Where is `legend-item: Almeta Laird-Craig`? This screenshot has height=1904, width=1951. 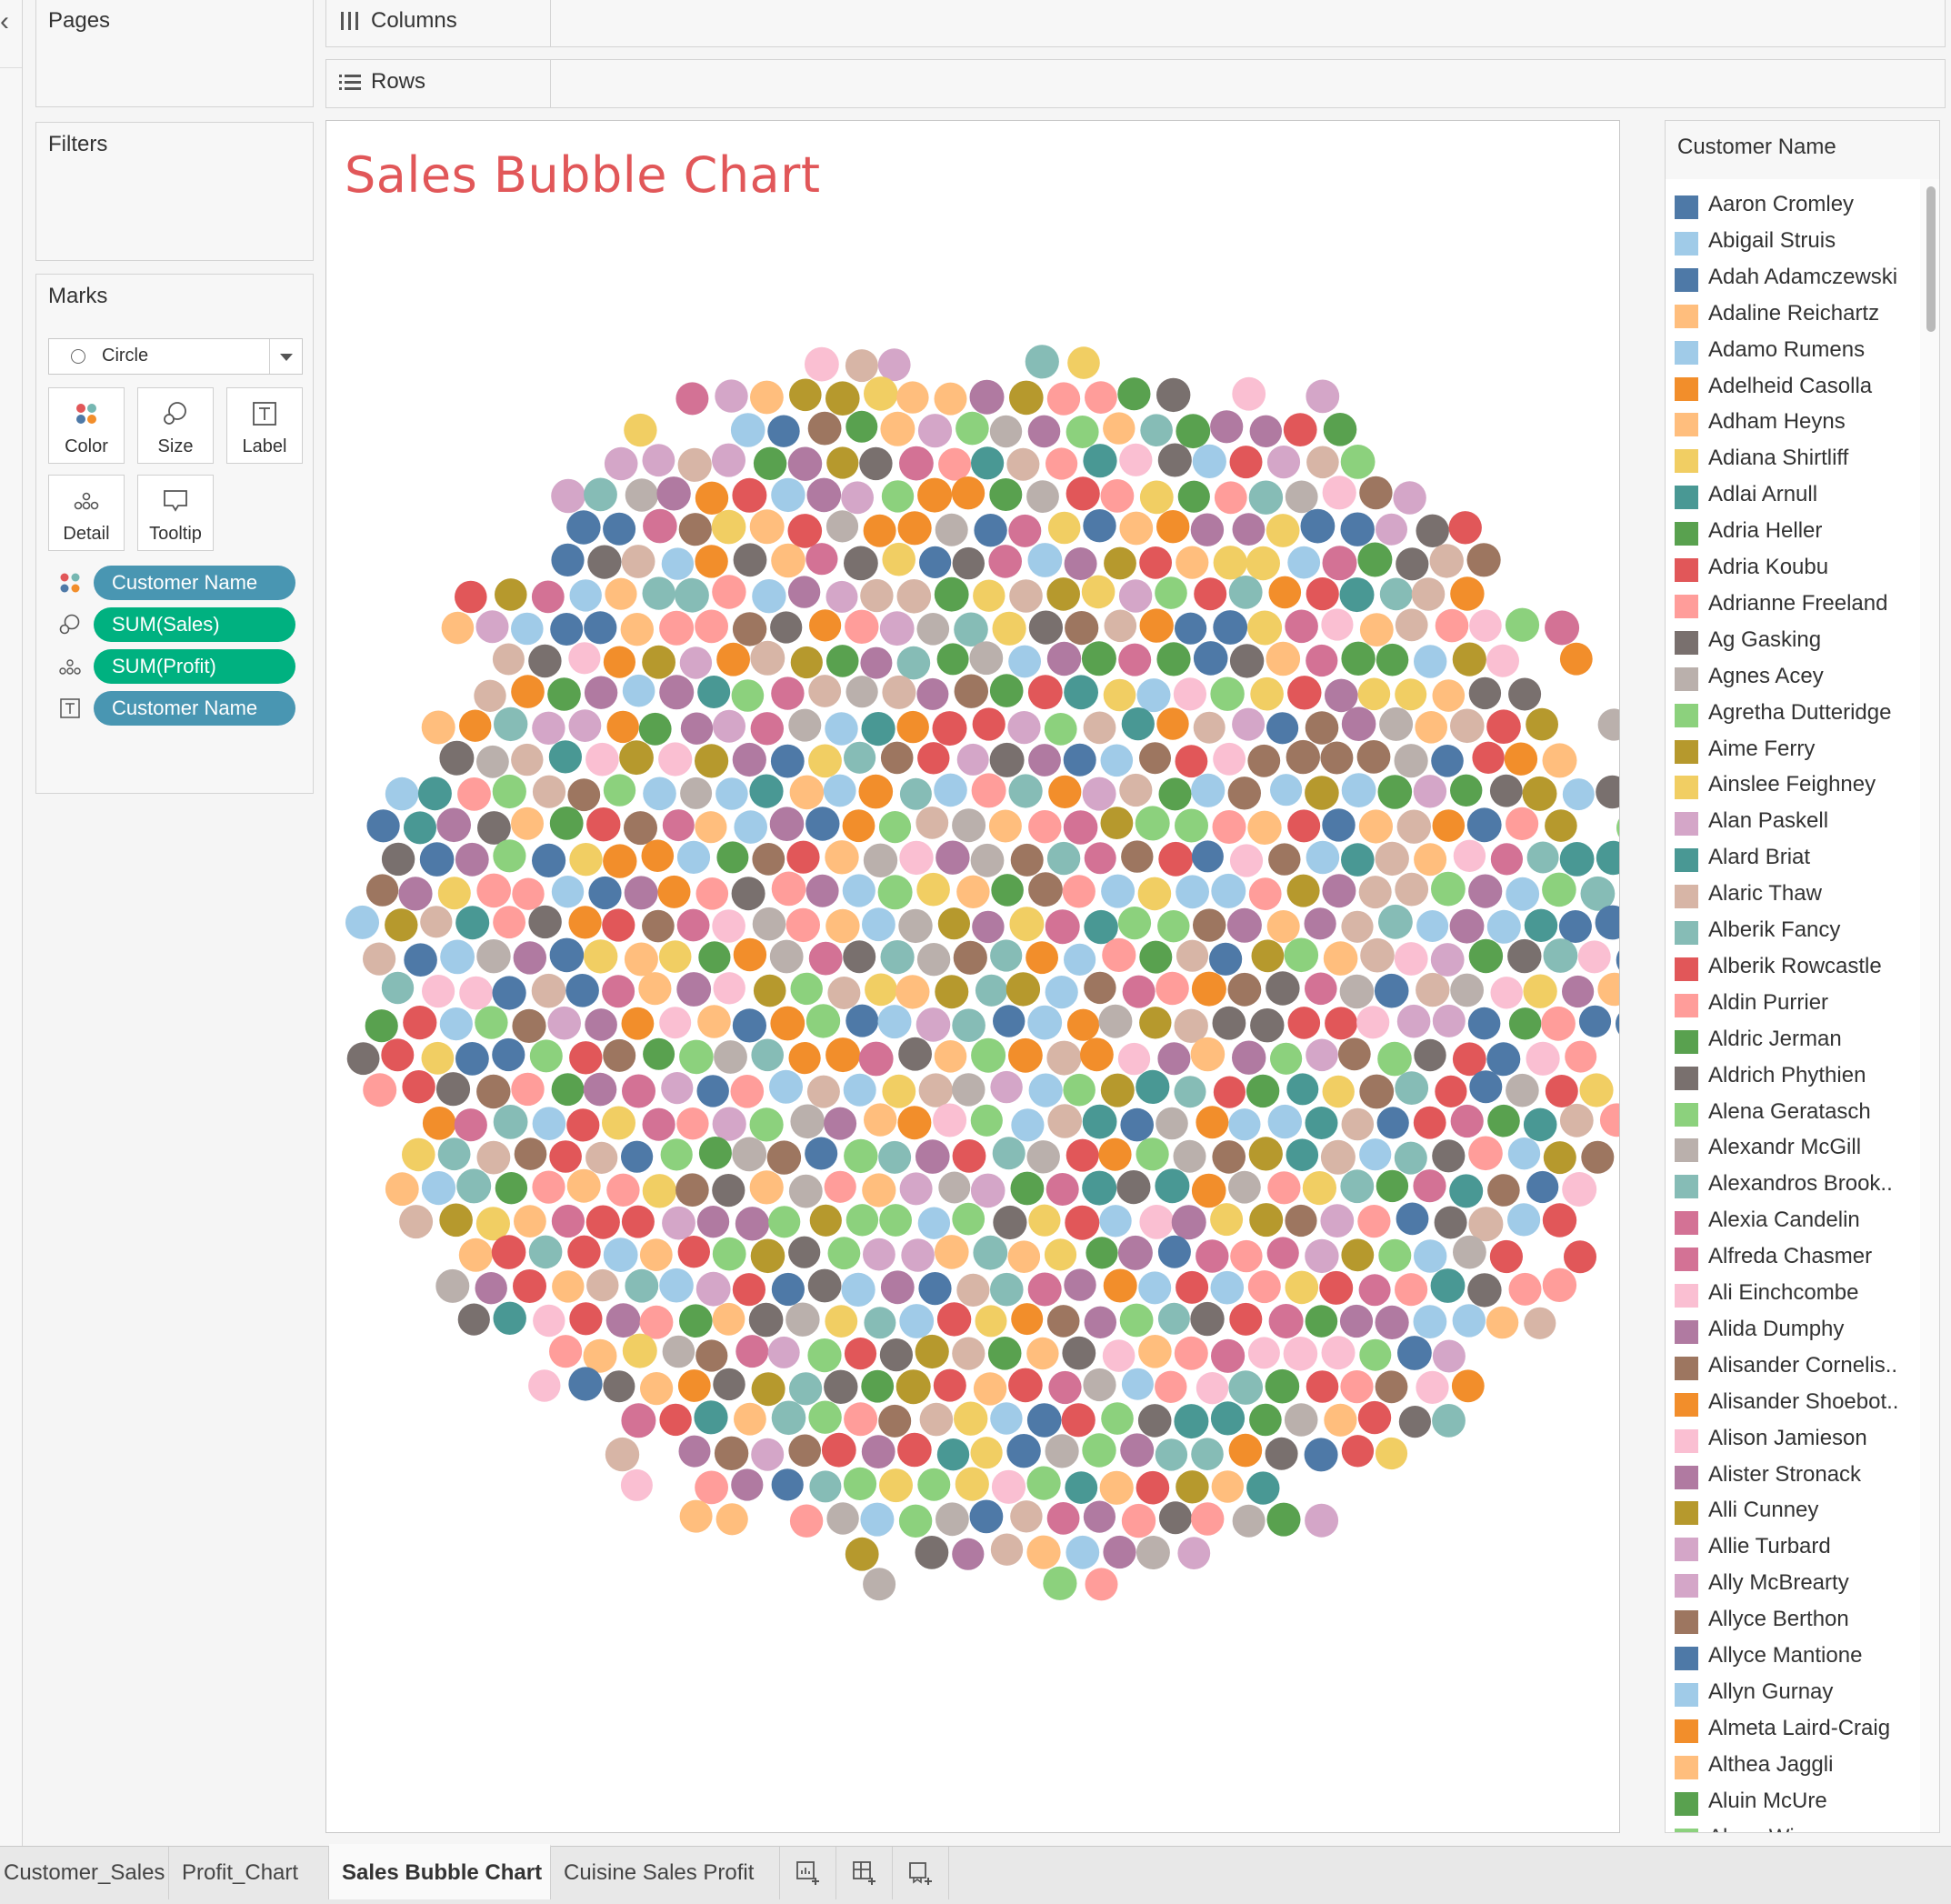
legend-item: Almeta Laird-Craig is located at coordinates (1797, 1730).